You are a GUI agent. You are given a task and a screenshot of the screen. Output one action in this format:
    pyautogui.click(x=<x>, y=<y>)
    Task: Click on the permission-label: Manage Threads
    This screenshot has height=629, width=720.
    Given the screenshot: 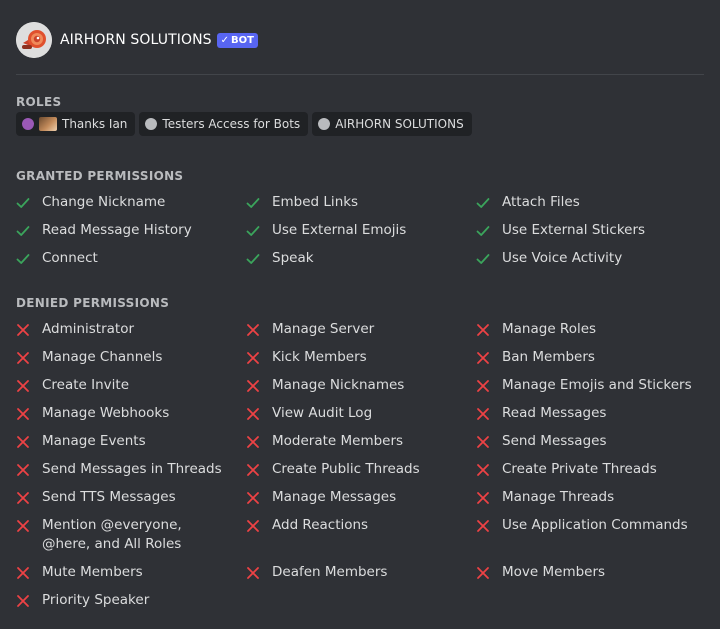 What is the action you would take?
    pyautogui.click(x=558, y=497)
    